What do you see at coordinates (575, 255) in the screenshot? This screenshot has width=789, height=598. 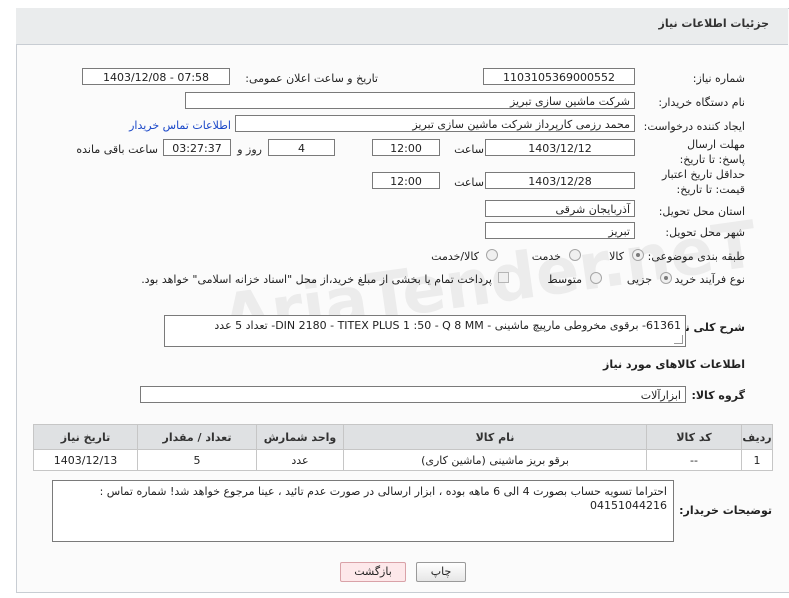 I see `category-radio-service` at bounding box center [575, 255].